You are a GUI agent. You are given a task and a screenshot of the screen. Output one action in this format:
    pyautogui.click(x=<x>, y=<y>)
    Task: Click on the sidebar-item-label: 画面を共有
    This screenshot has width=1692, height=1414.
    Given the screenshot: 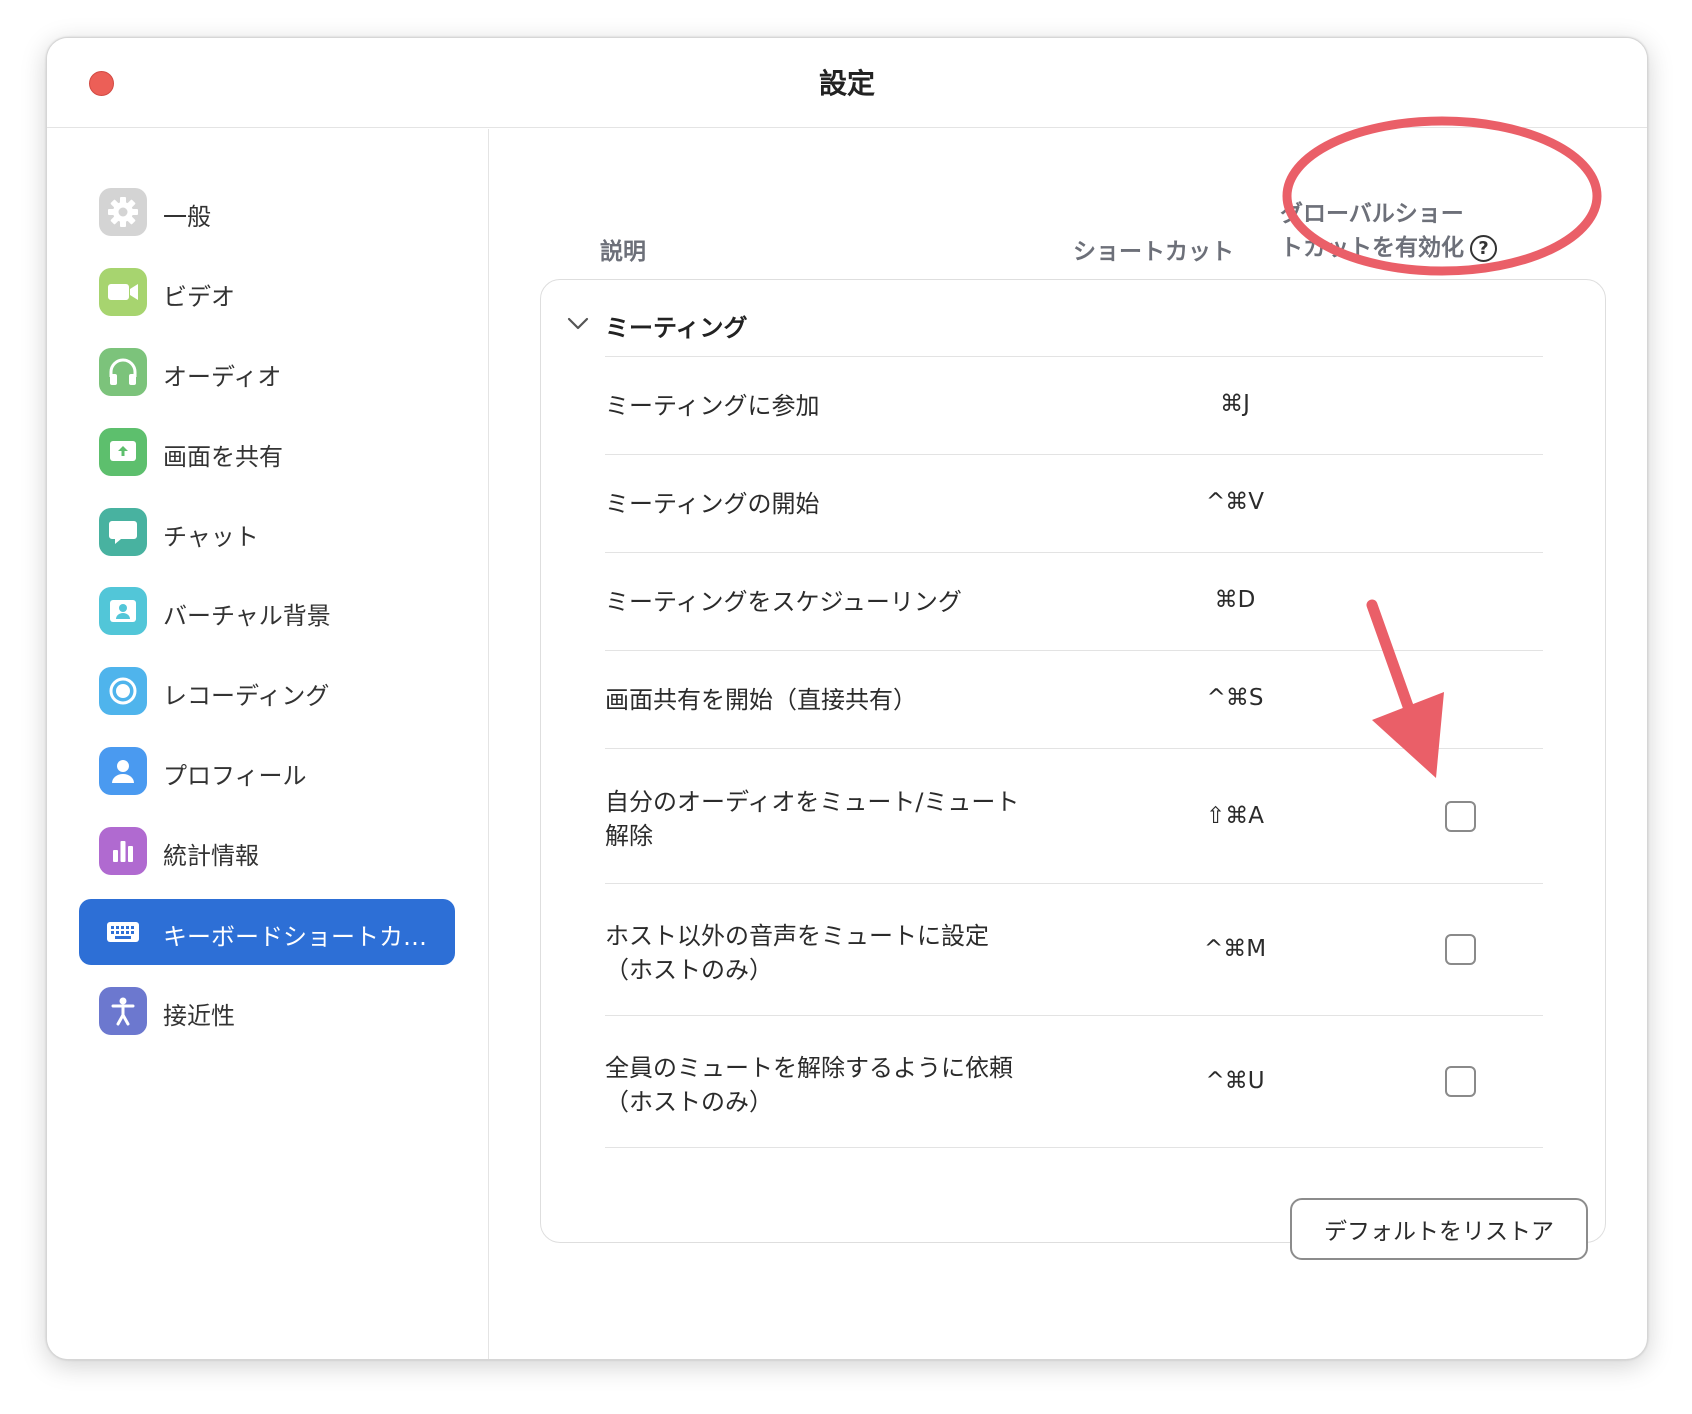 What is the action you would take?
    pyautogui.click(x=223, y=457)
    